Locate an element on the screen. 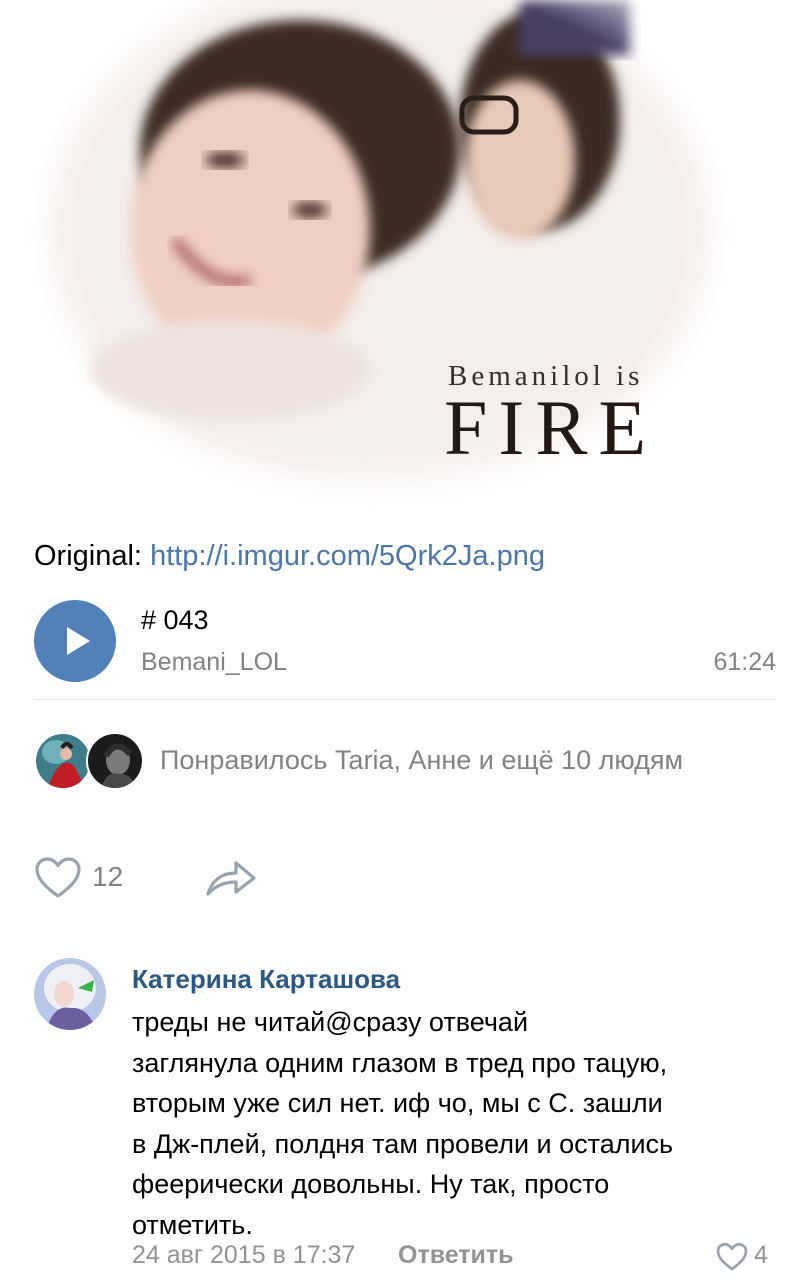  likes-summary: Понравилось Taria, Анне и ещё 10 людям is located at coordinates (405, 762).